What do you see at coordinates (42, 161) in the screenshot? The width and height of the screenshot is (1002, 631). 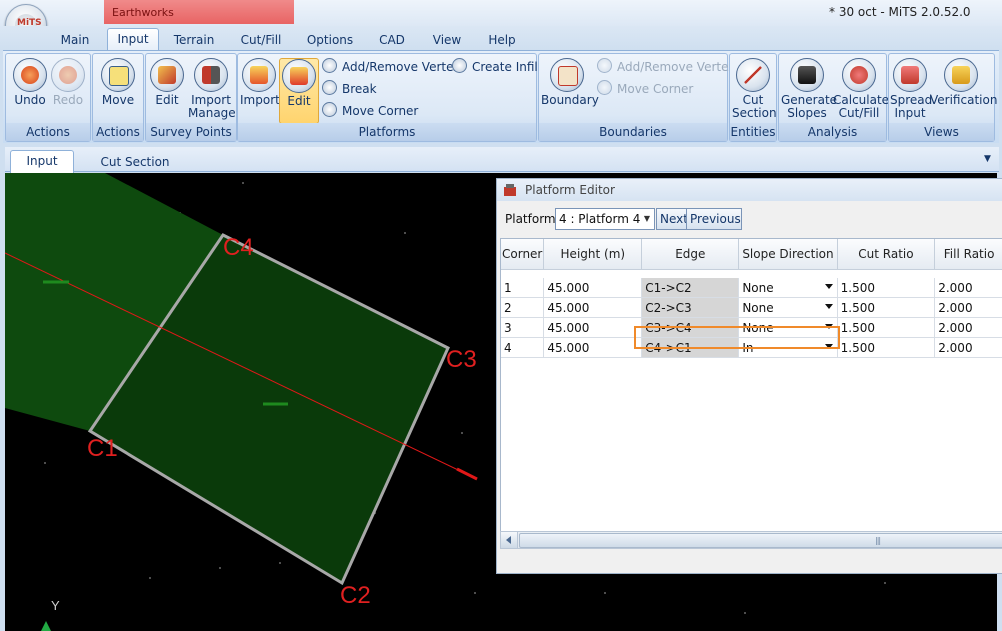 I see `doc-tab-input: Input` at bounding box center [42, 161].